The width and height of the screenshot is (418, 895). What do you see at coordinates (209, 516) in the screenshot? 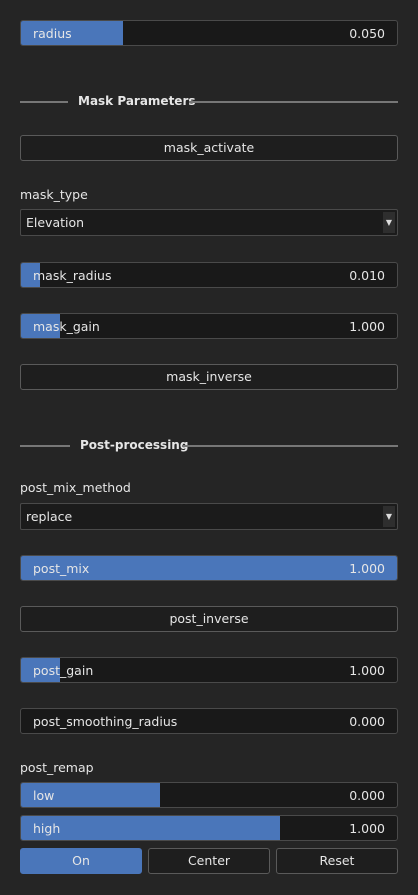
I see `post-mix-method-select: replace ▼` at bounding box center [209, 516].